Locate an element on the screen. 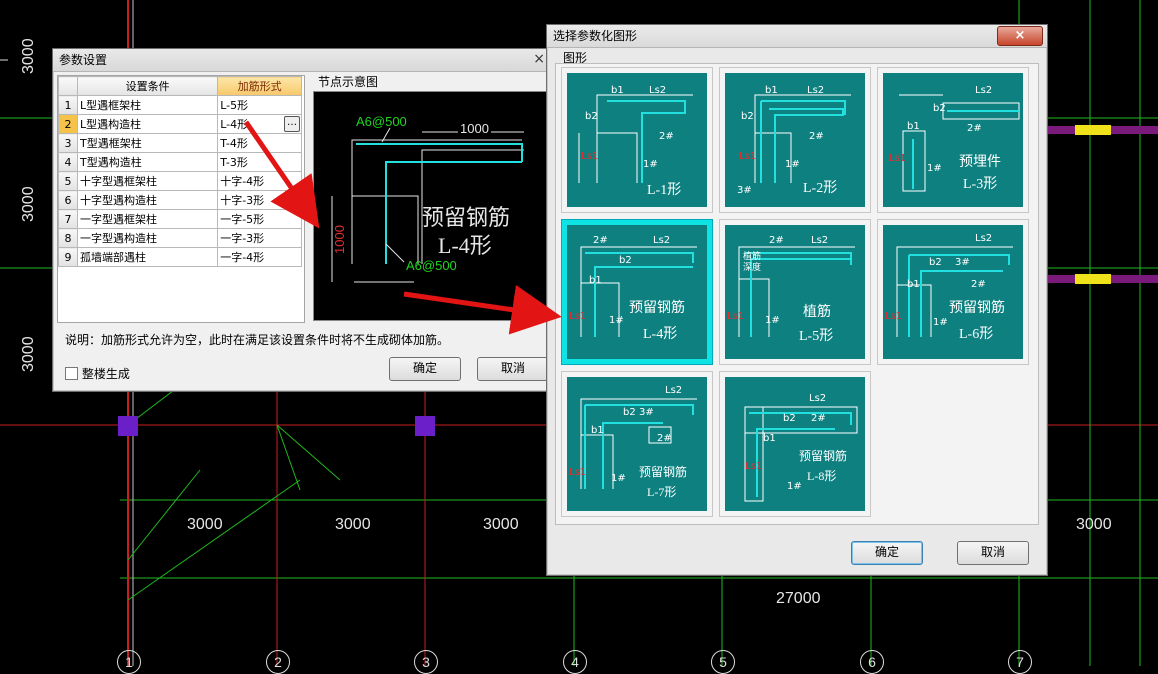 This screenshot has width=1158, height=674. table-row: 3 T型遇框架柱 T-4形 is located at coordinates (180, 143).